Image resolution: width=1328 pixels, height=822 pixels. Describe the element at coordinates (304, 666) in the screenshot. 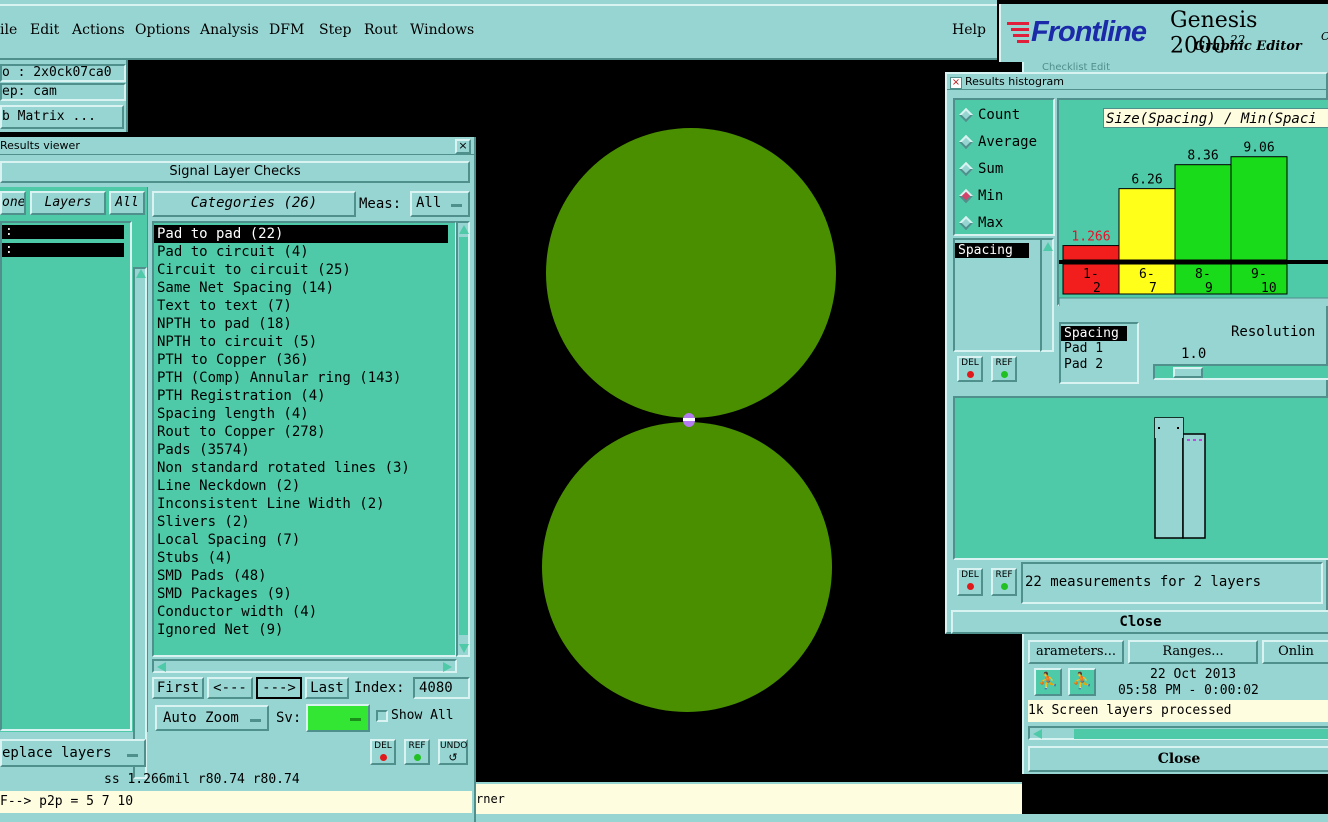

I see `categories-hscrollbar` at that location.